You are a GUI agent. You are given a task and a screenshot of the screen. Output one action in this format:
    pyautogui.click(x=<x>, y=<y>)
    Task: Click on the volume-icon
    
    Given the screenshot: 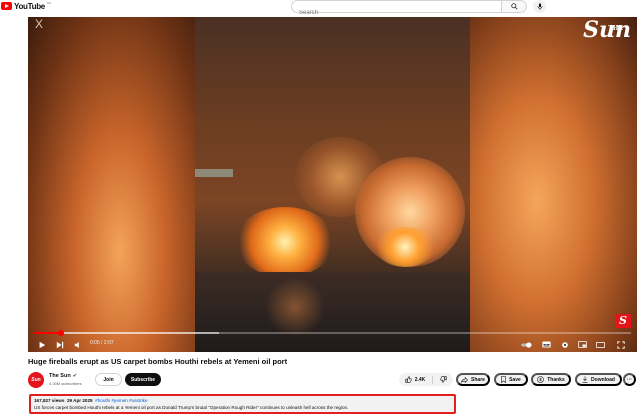 What is the action you would take?
    pyautogui.click(x=76, y=344)
    